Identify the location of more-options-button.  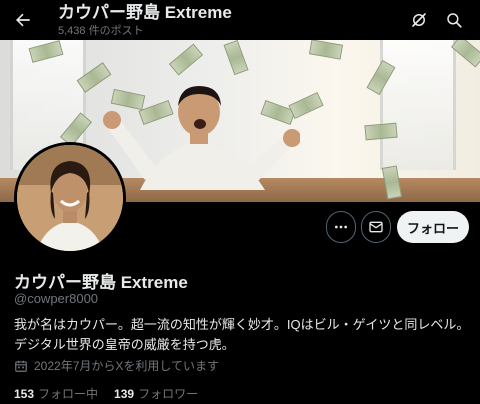
(341, 227).